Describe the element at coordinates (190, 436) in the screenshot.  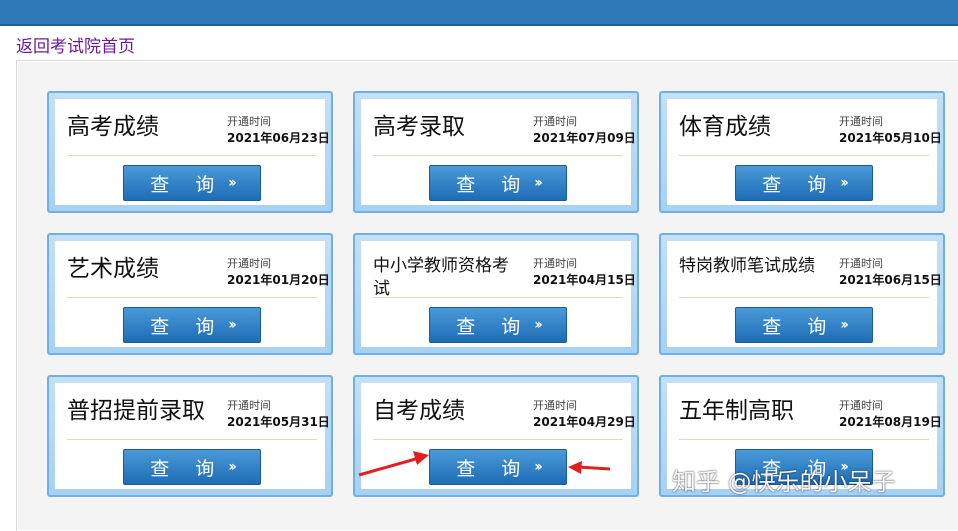
I see `card-early-admission: 普招提前录取 开通时间 2021年05月31日 查 询 ››` at that location.